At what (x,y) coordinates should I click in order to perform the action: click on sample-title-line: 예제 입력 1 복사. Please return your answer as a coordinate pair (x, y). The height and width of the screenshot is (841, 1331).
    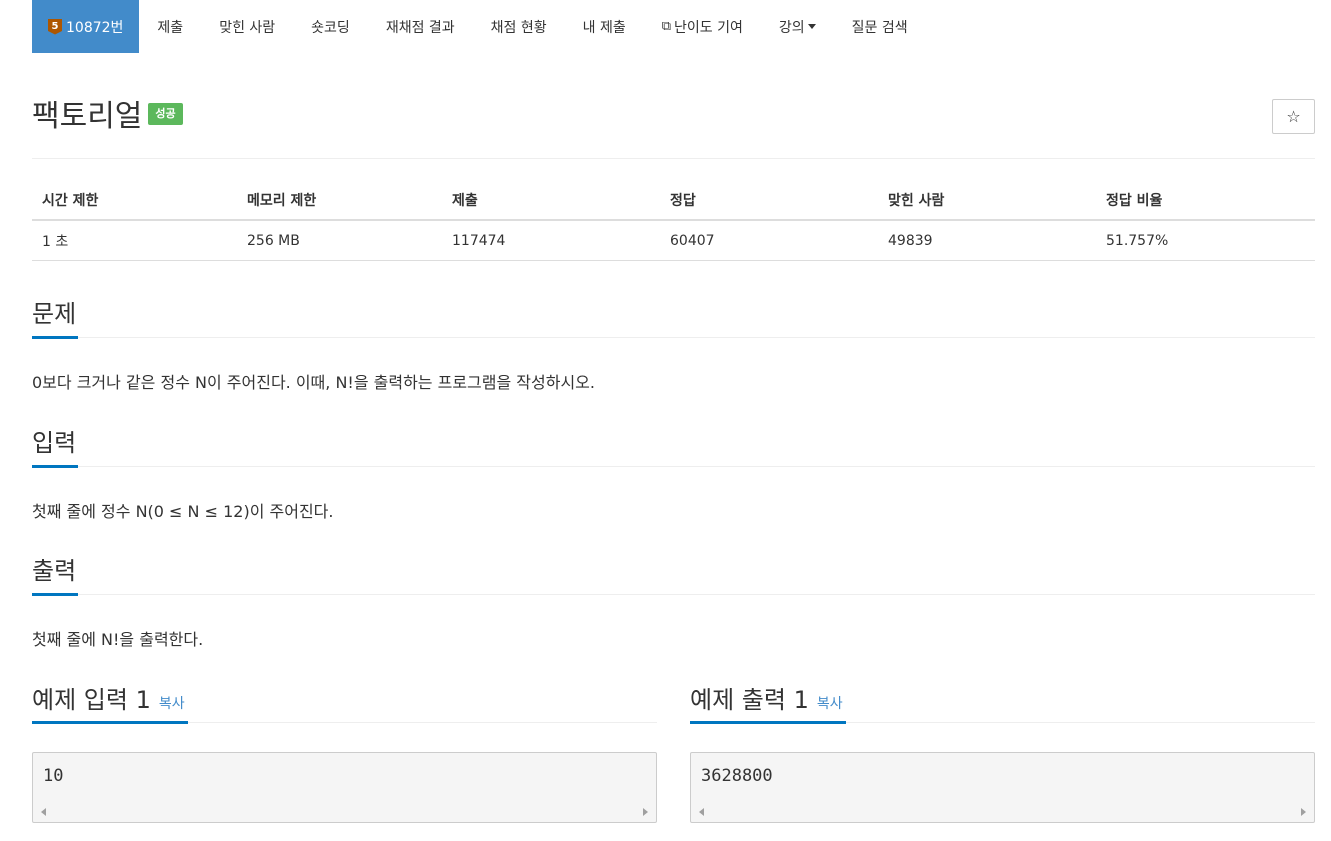
    Looking at the image, I should click on (108, 702).